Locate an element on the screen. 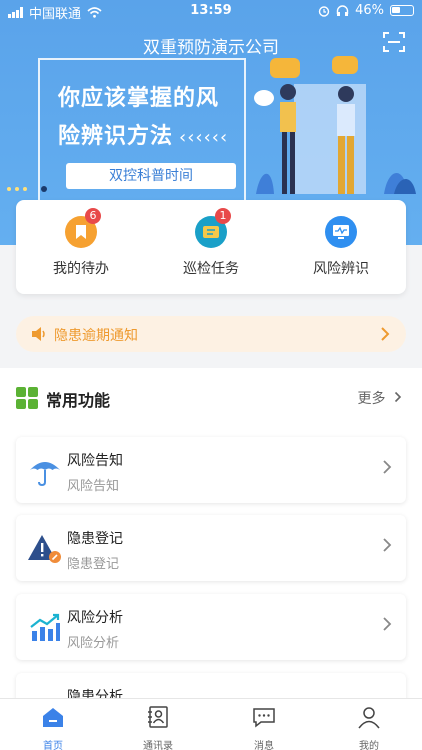  tab-messages: 消息 is located at coordinates (264, 727).